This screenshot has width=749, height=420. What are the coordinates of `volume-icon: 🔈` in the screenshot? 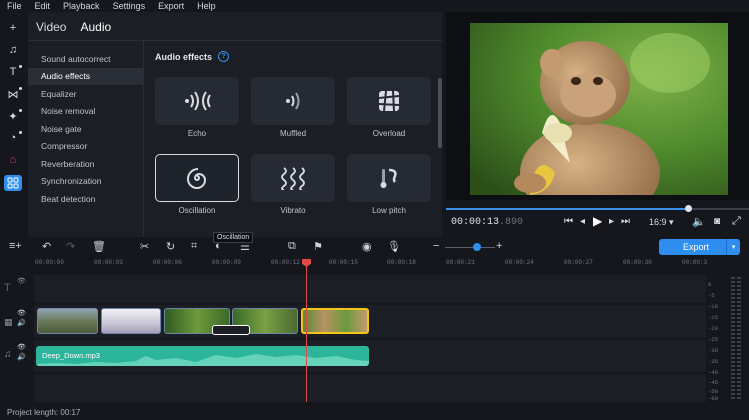 It's located at (699, 221).